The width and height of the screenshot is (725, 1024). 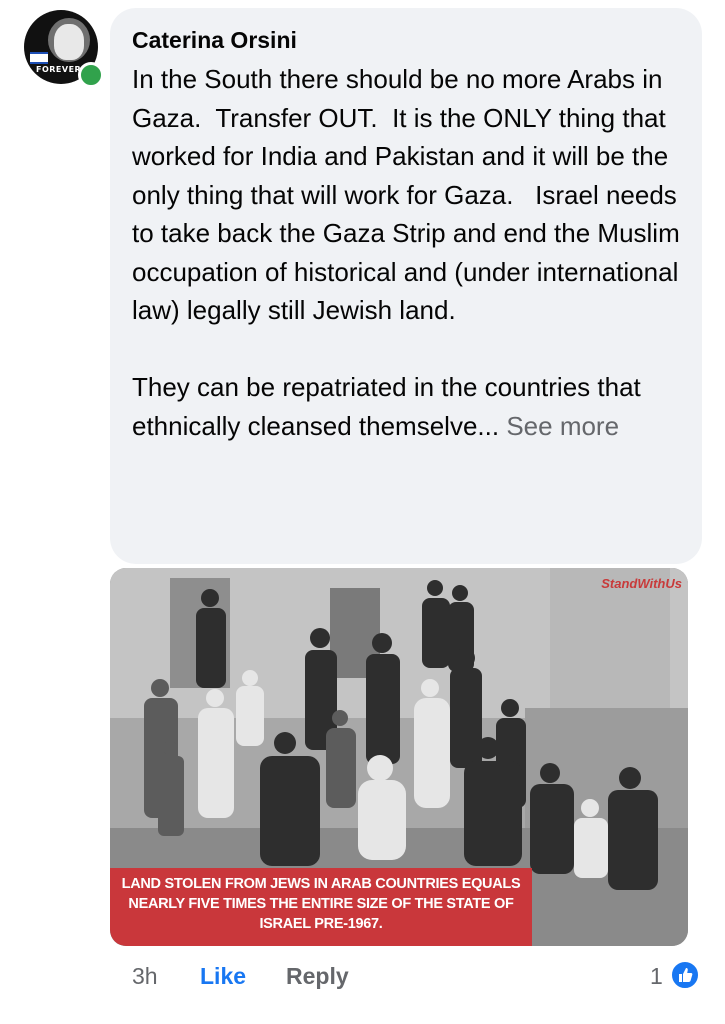 I want to click on lion-graphic, so click(x=69, y=42).